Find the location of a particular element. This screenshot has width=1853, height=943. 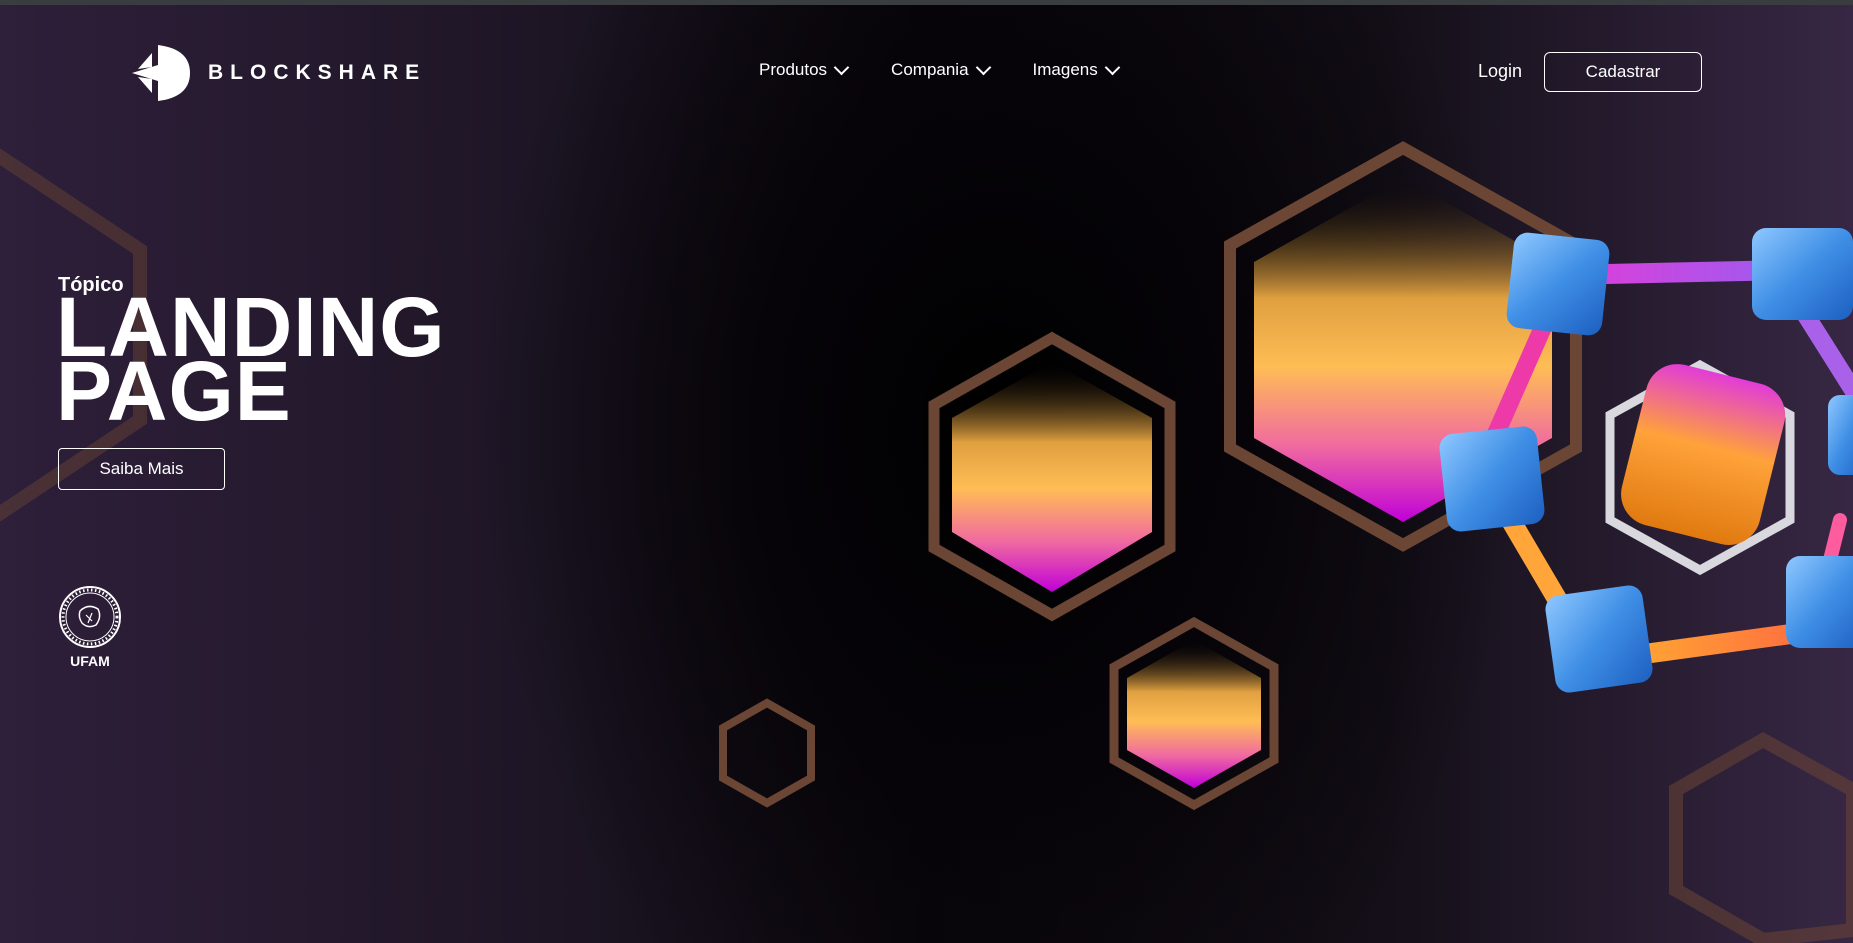

learn-more-button: Saiba Mais is located at coordinates (141, 469).